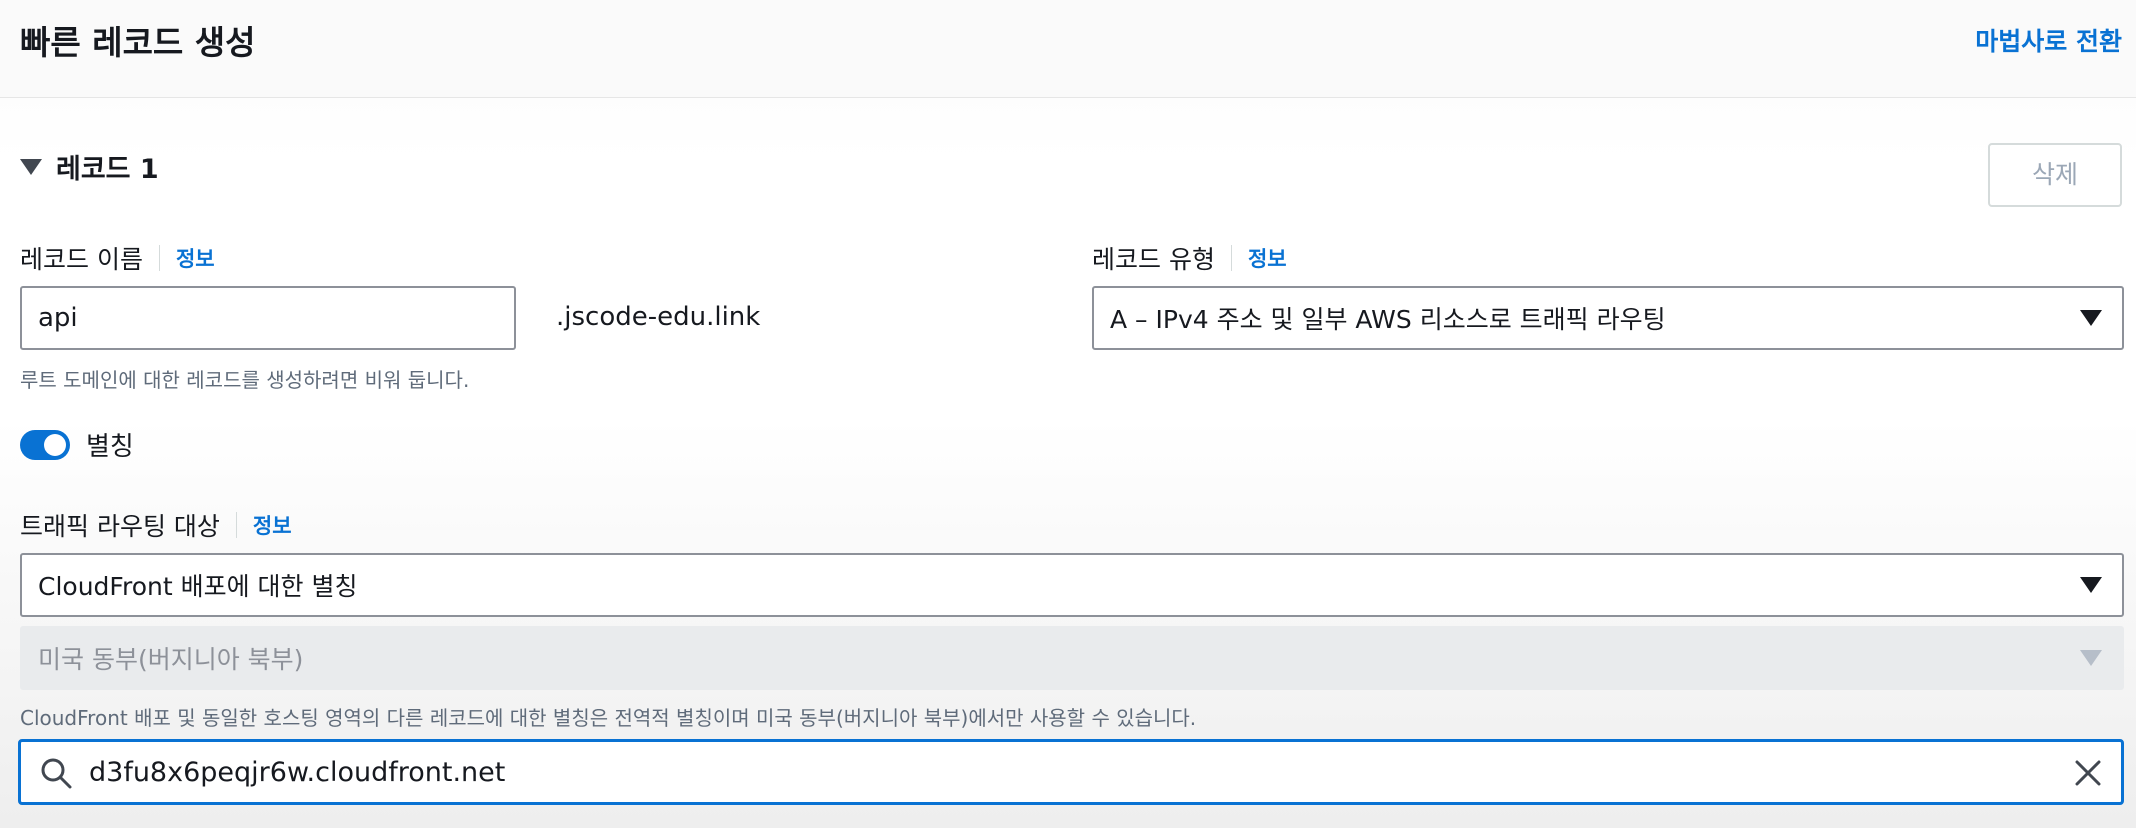  What do you see at coordinates (1068, 49) in the screenshot?
I see `page-header: 빠른 레코드 생성 마법사로 전환` at bounding box center [1068, 49].